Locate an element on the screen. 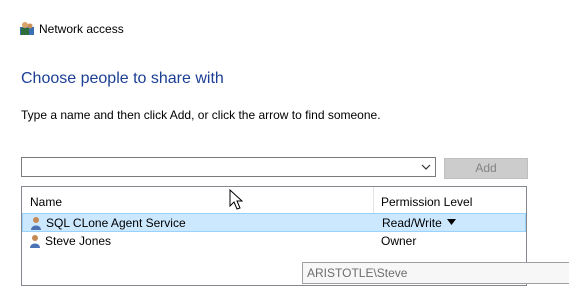  caret-down-icon is located at coordinates (451, 222).